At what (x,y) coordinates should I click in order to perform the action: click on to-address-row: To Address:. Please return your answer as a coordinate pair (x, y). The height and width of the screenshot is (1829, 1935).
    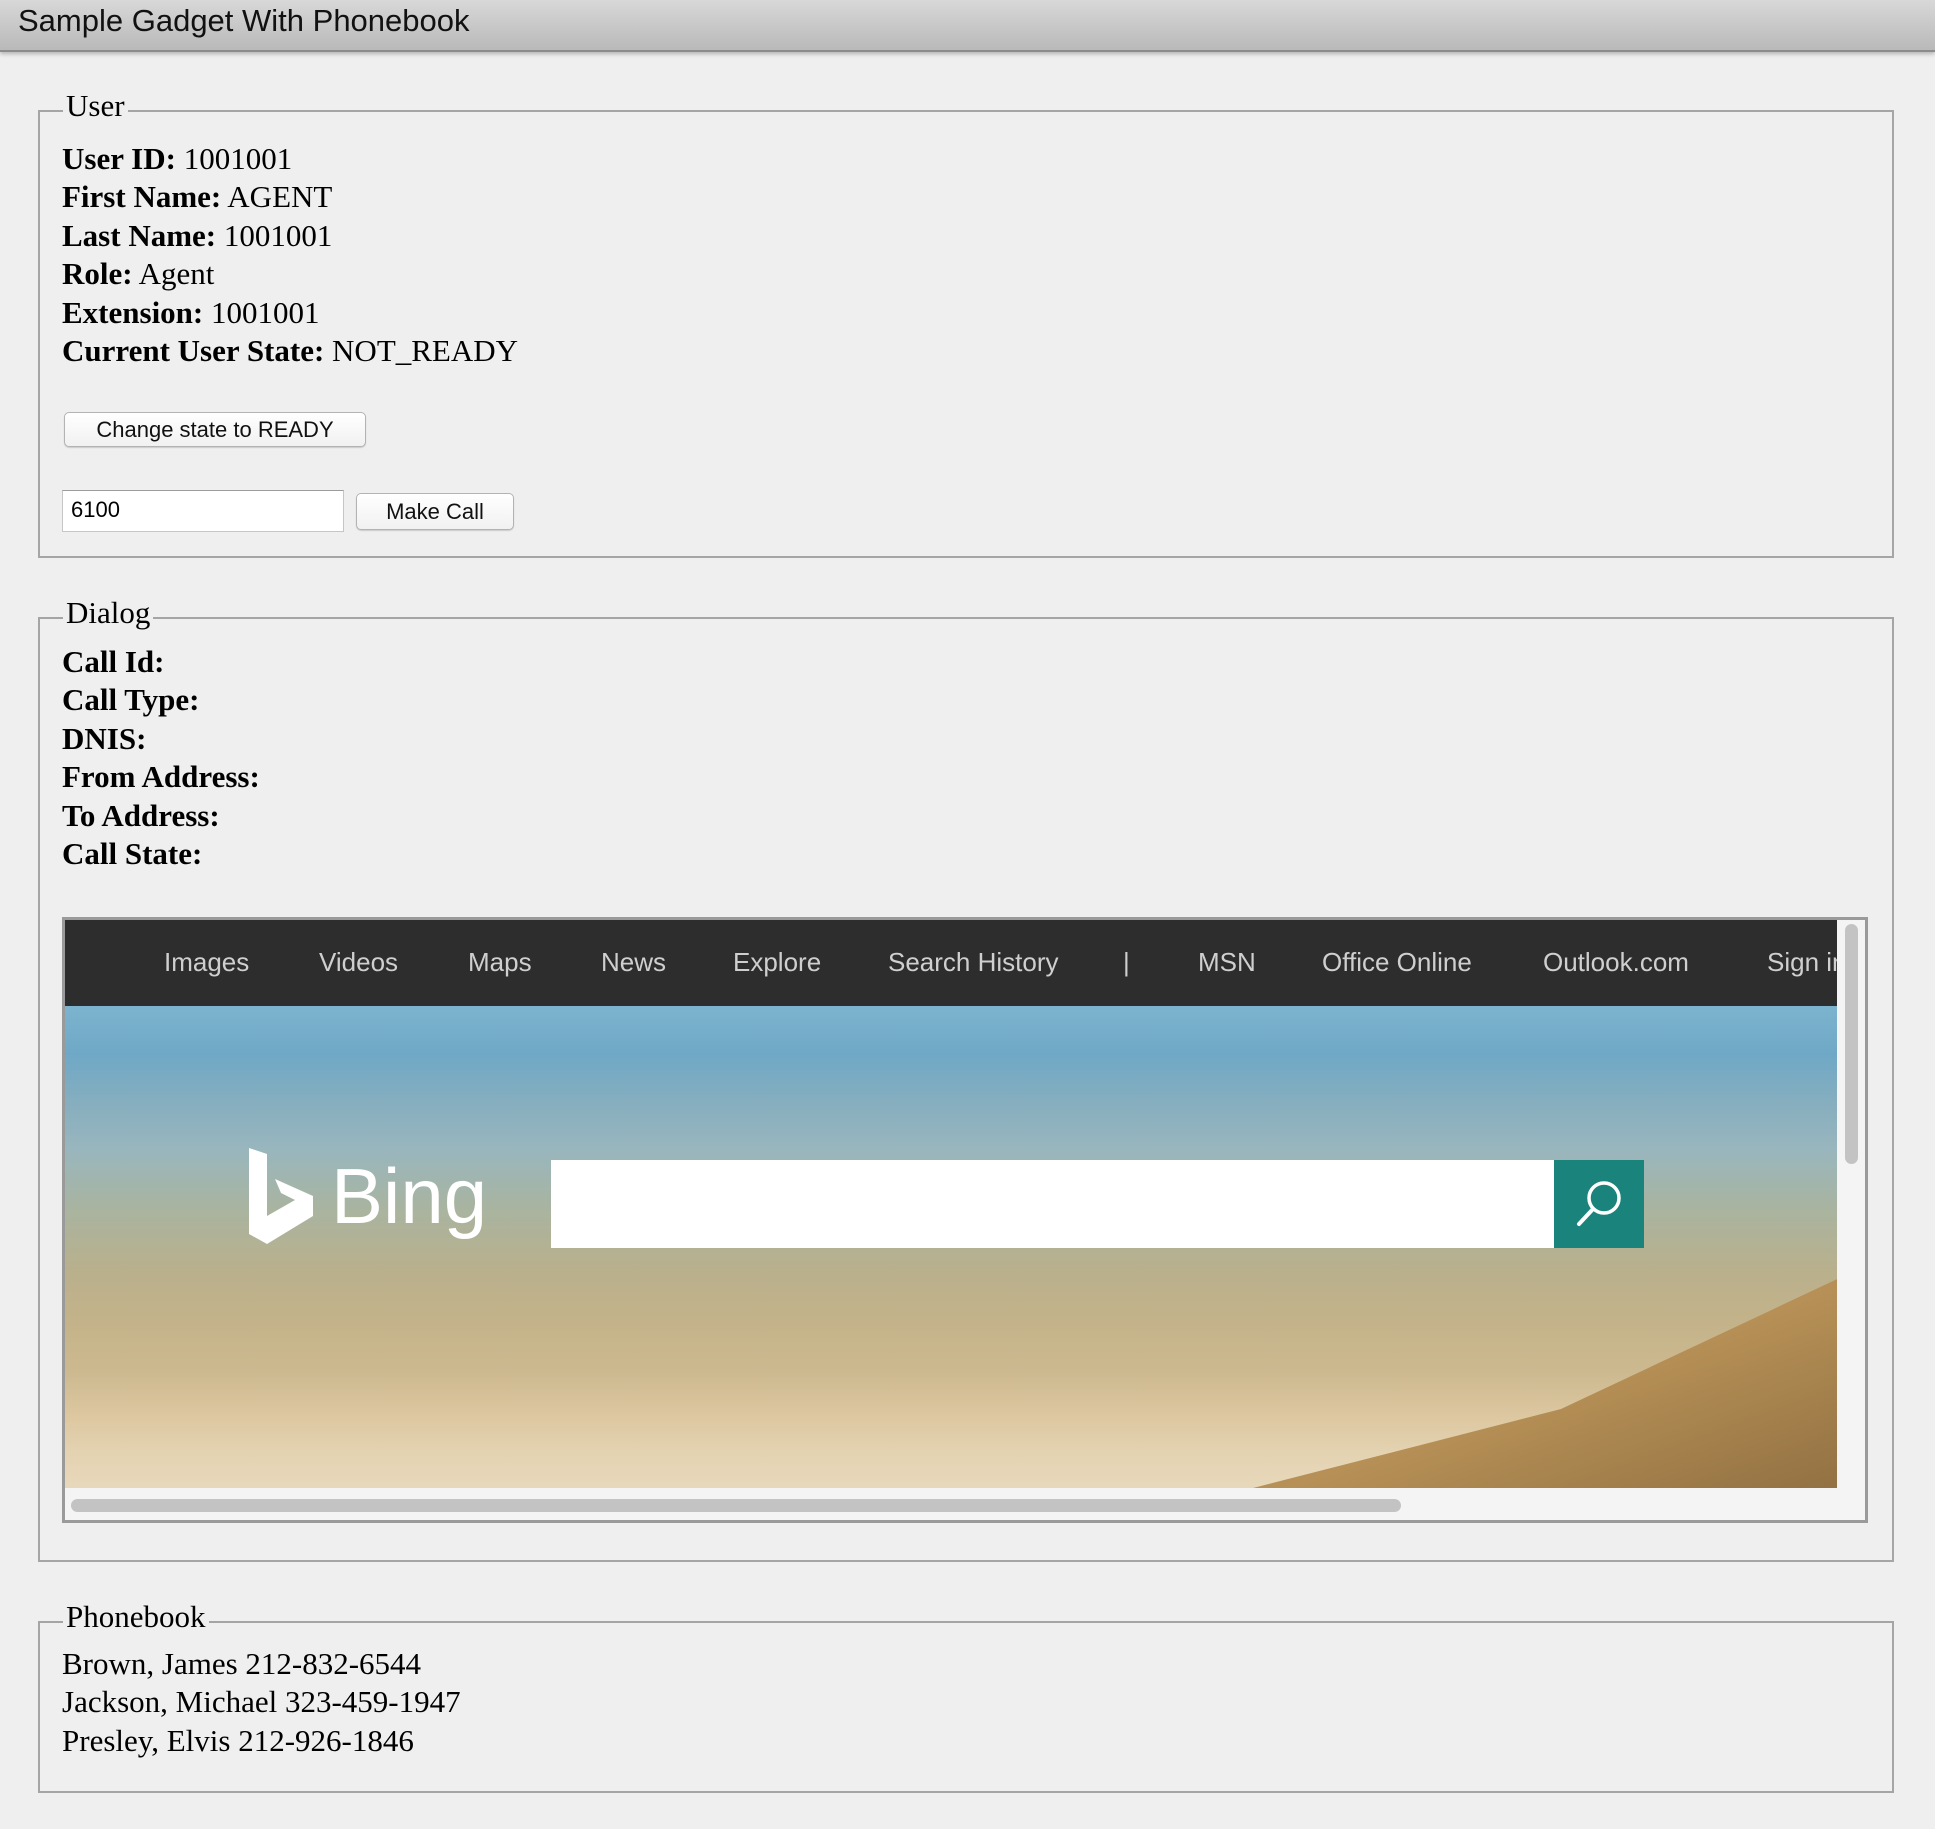
    Looking at the image, I should click on (161, 816).